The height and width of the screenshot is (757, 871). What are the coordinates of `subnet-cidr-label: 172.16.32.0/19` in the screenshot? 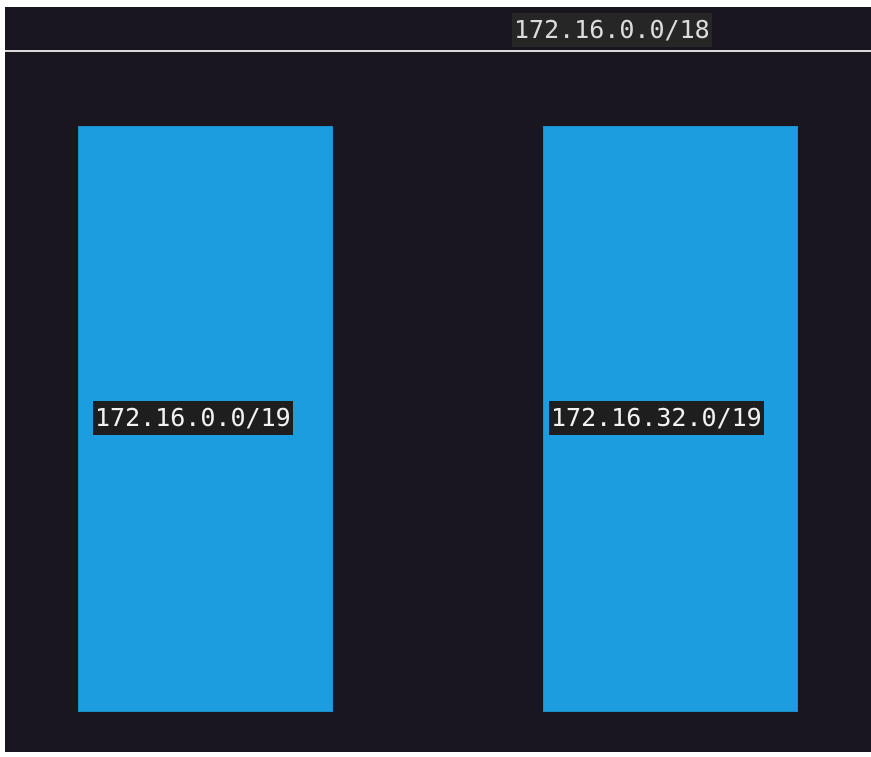 It's located at (656, 418).